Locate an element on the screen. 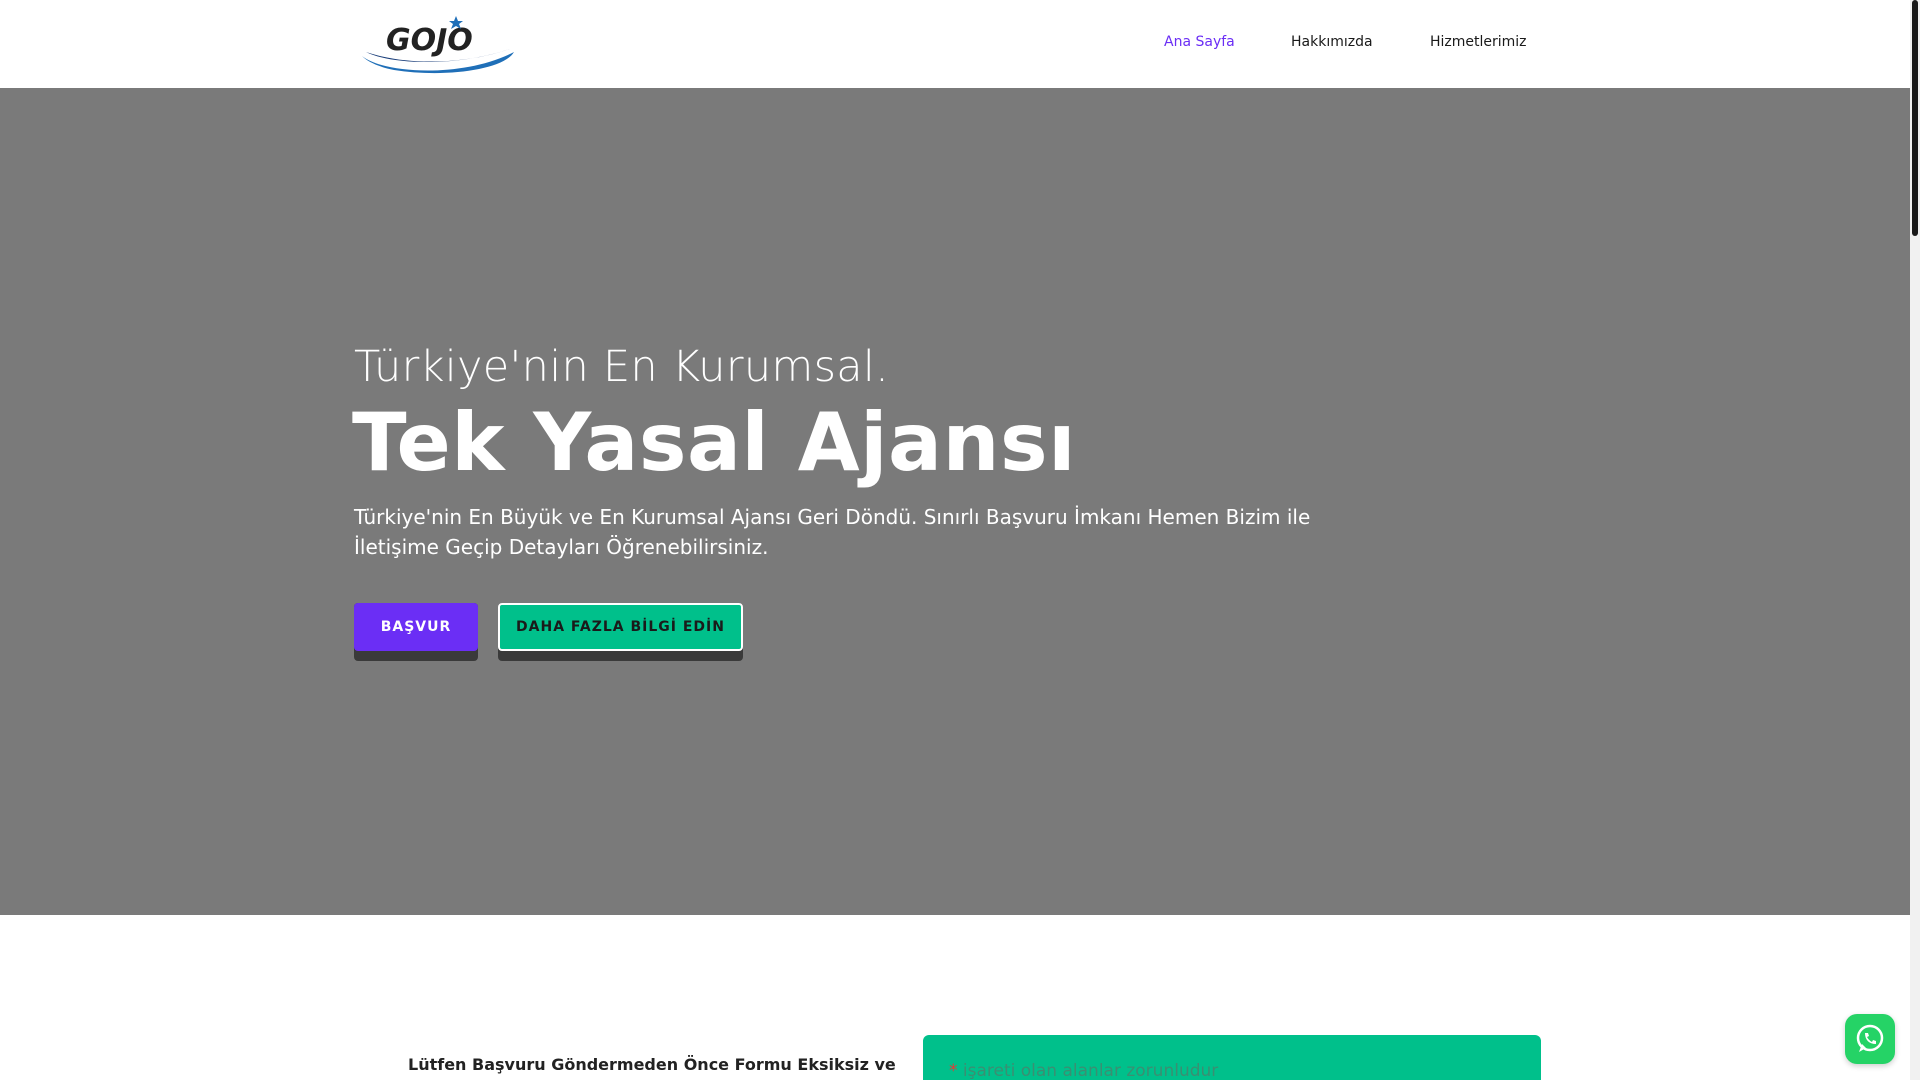 Image resolution: width=1920 pixels, height=1080 pixels. hero-title: Tek Yasal Ajansı is located at coordinates (714, 442).